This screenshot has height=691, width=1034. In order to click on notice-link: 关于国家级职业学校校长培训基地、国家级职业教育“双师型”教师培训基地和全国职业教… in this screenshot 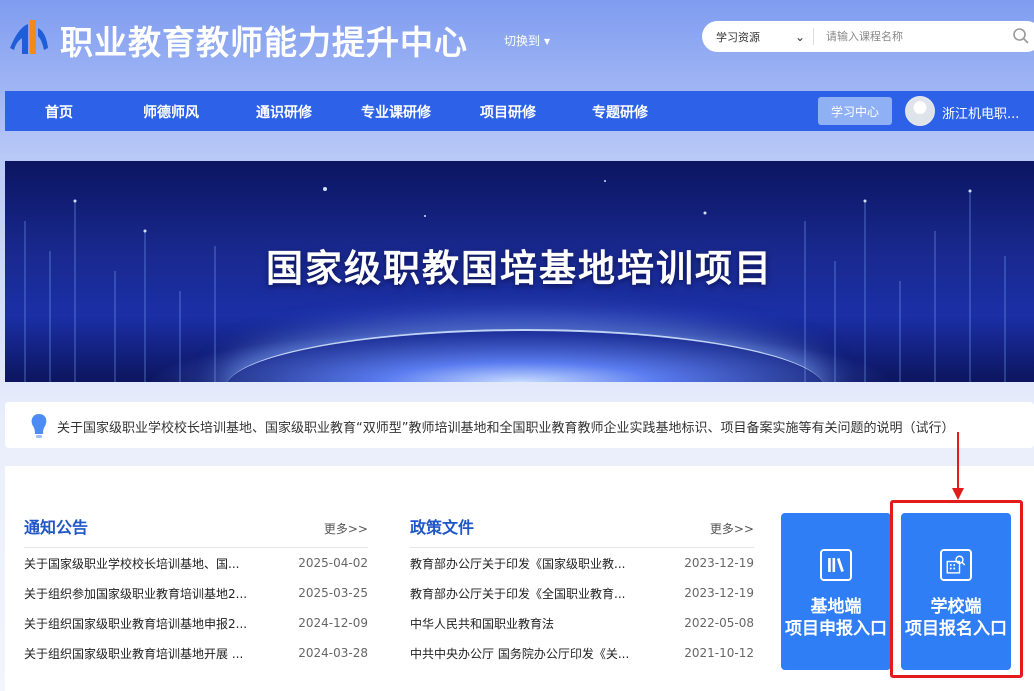, I will do `click(505, 426)`.